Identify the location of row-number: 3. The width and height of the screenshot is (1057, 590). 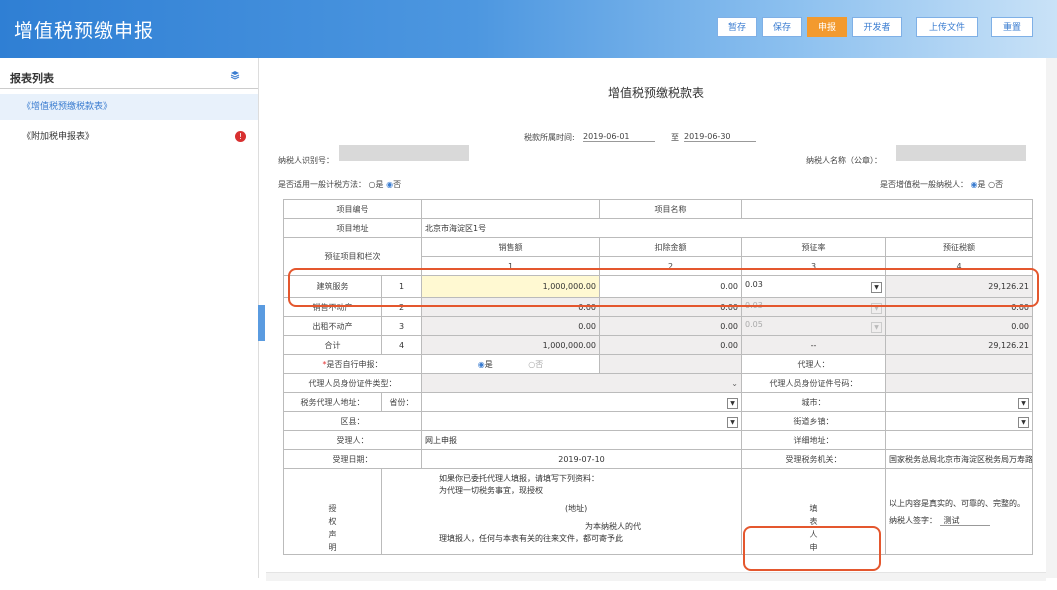
(401, 326).